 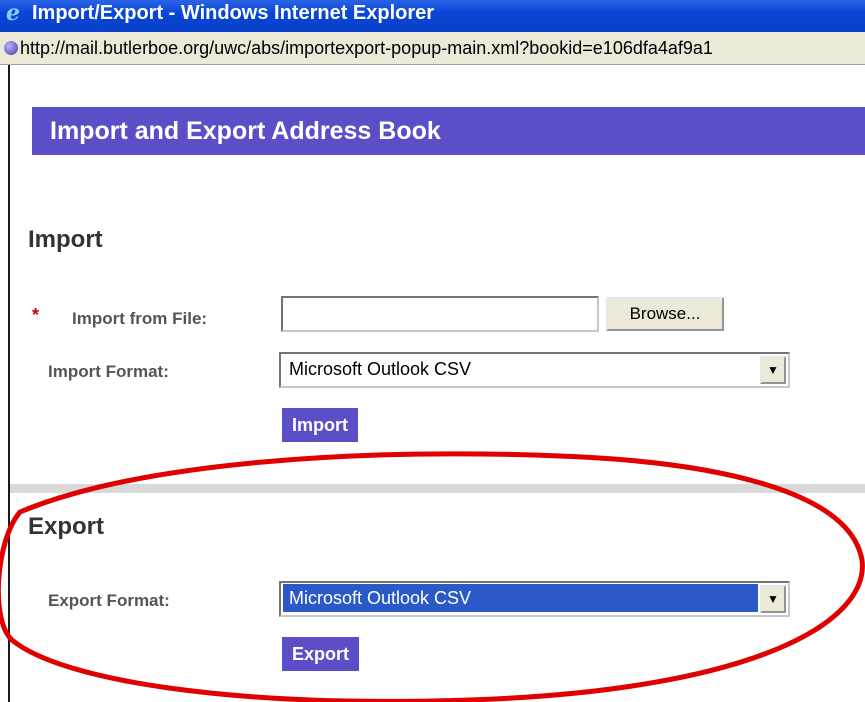 I want to click on export-format-value: Microsoft Outlook CSV, so click(x=520, y=598).